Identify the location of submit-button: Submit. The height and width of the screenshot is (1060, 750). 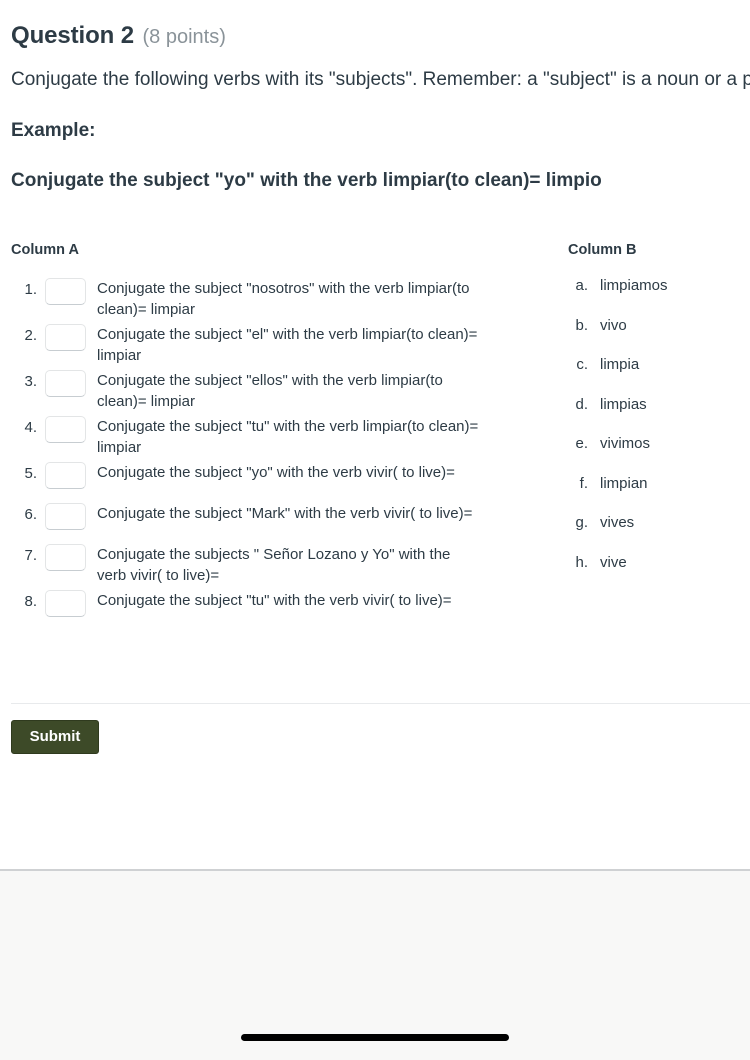
(55, 737).